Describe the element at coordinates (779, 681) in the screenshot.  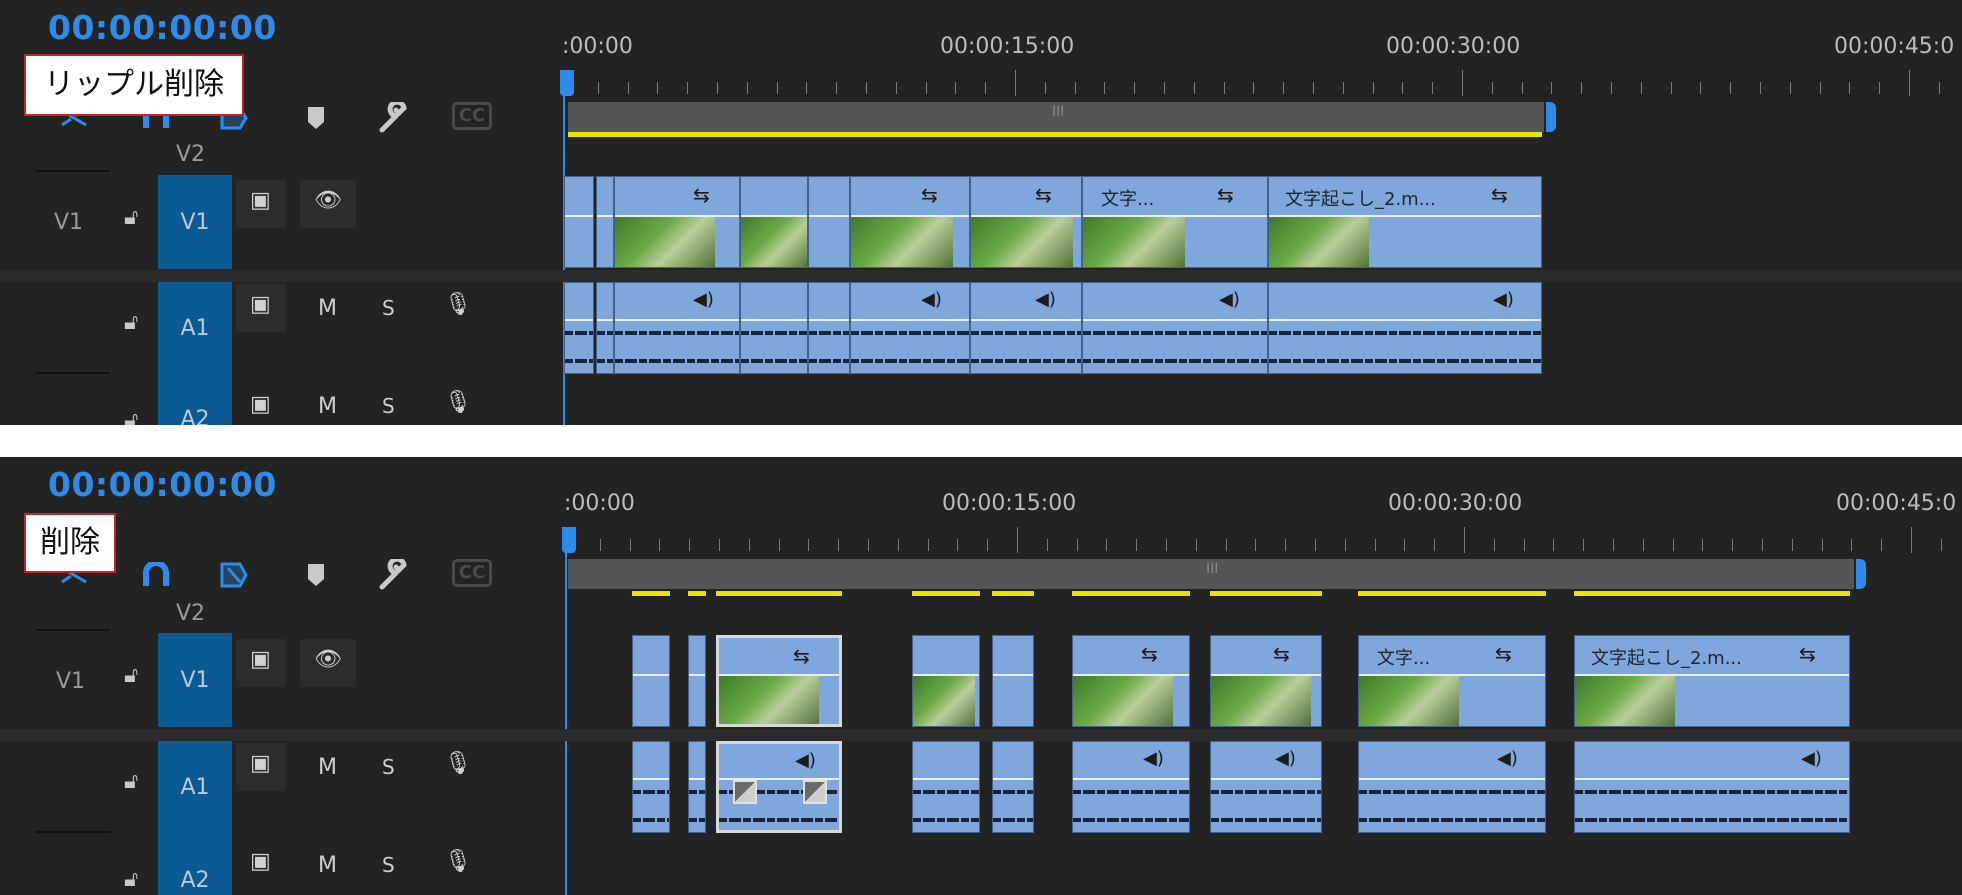
I see `video-clip-selected: ⇆` at that location.